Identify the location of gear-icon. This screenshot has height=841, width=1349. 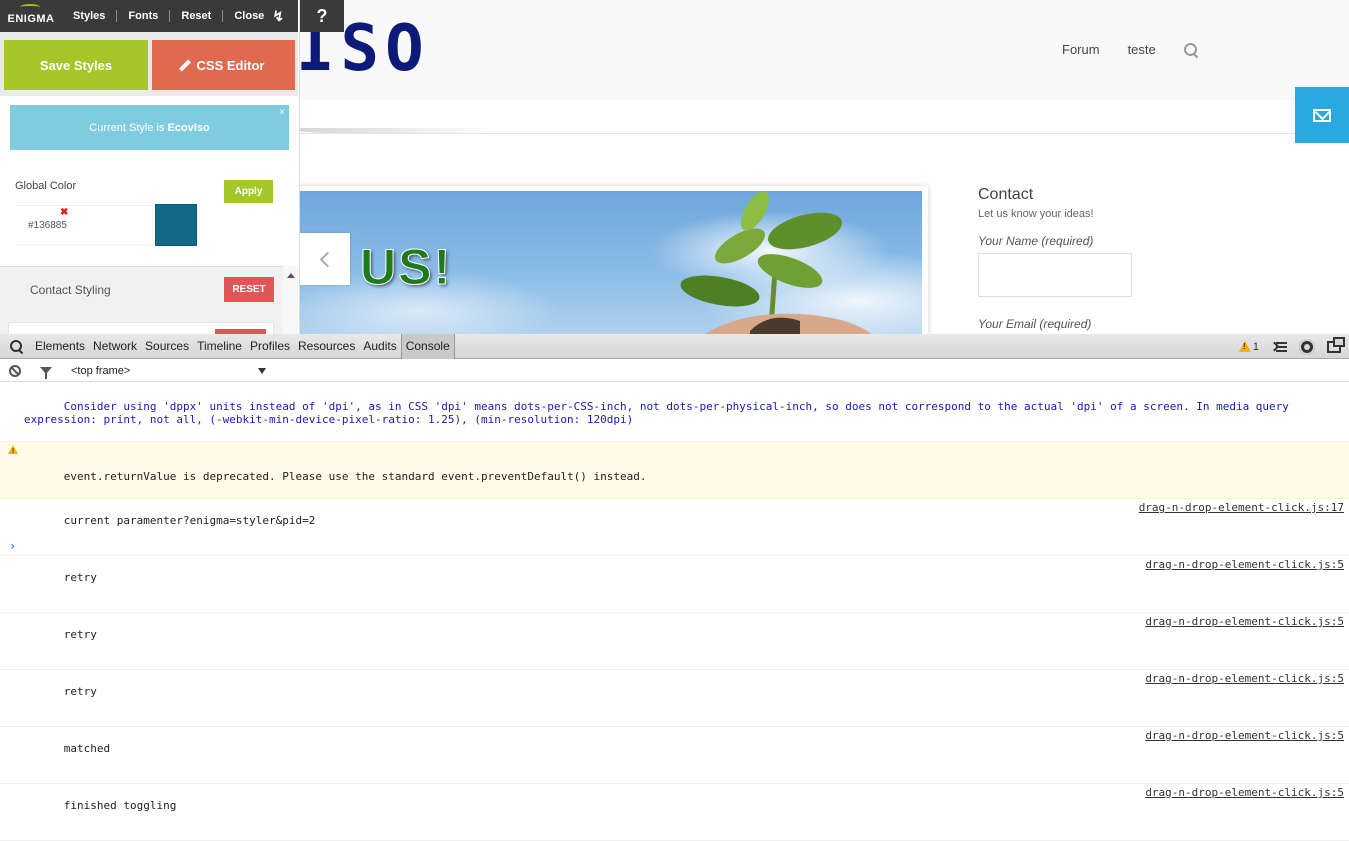
(1307, 346).